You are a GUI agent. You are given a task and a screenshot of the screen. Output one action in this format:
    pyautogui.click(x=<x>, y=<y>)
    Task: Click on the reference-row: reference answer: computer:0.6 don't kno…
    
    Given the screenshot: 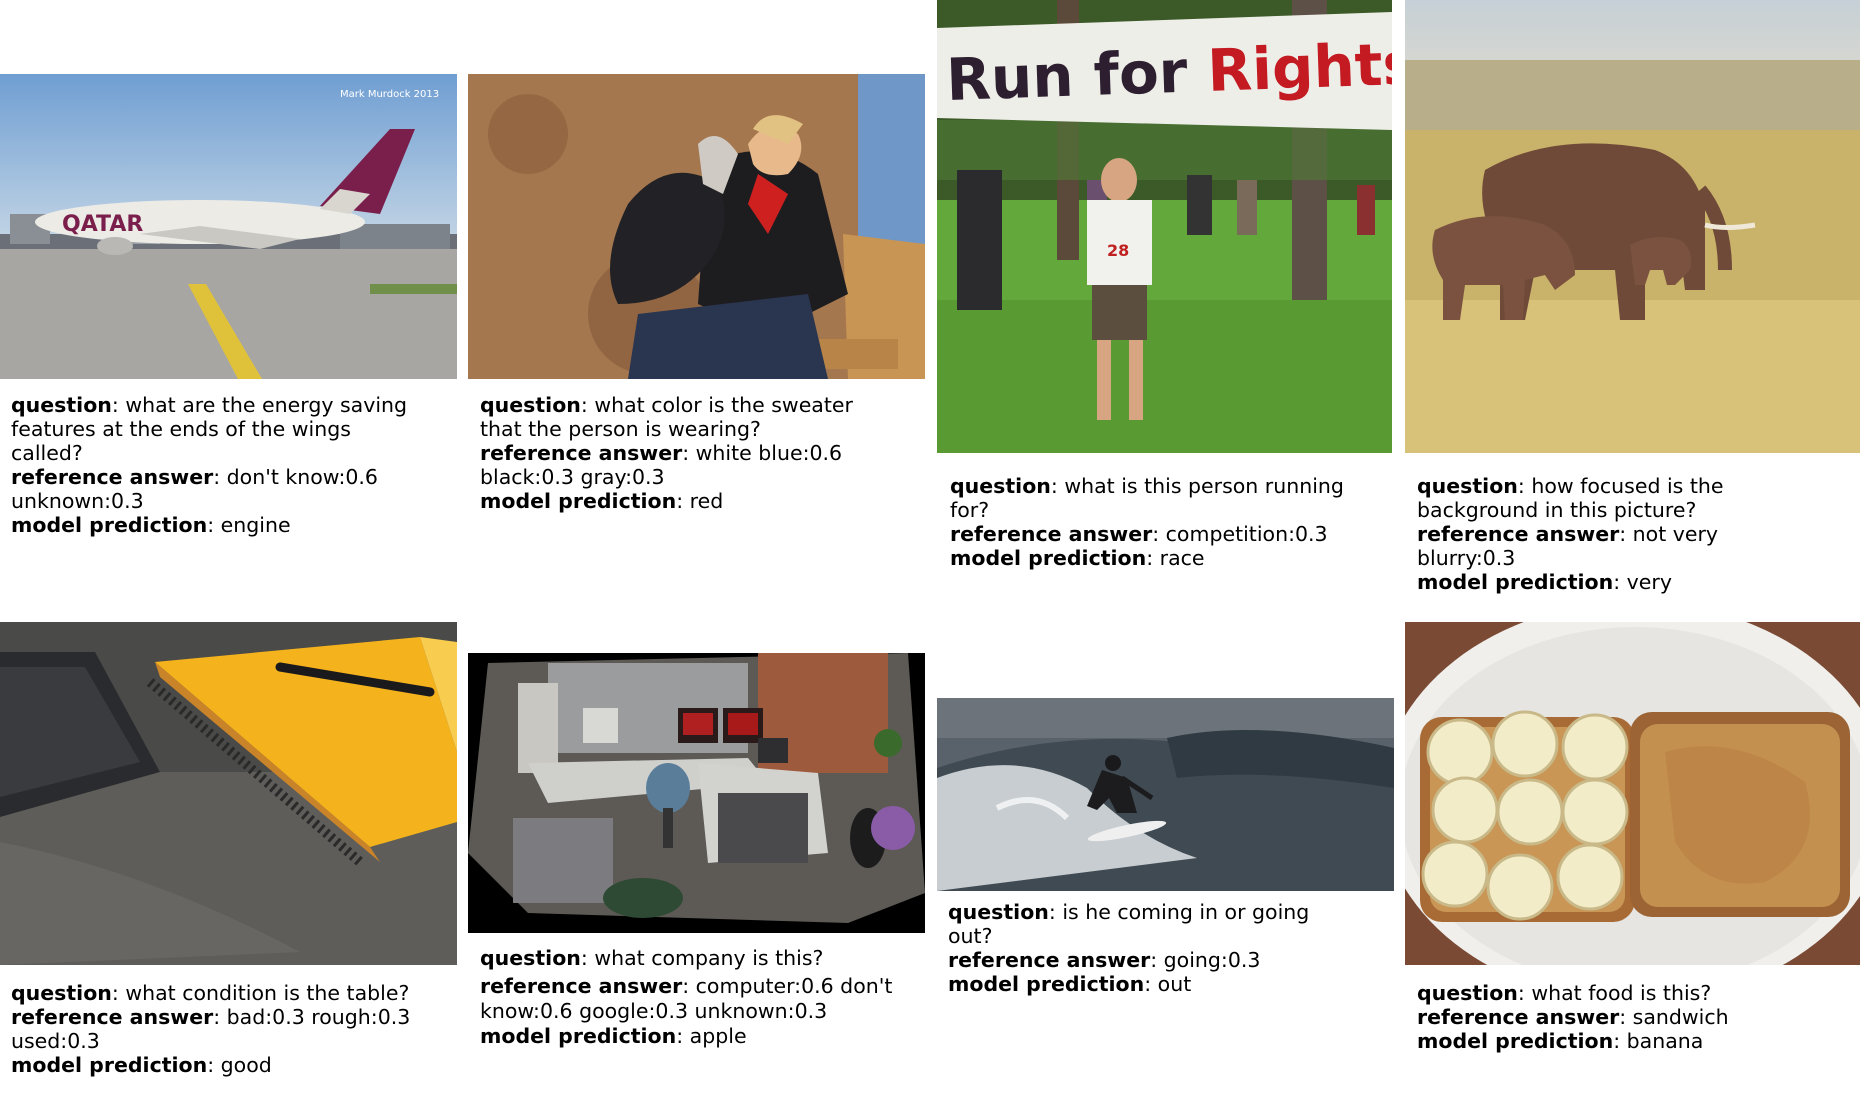 What is the action you would take?
    pyautogui.click(x=686, y=998)
    